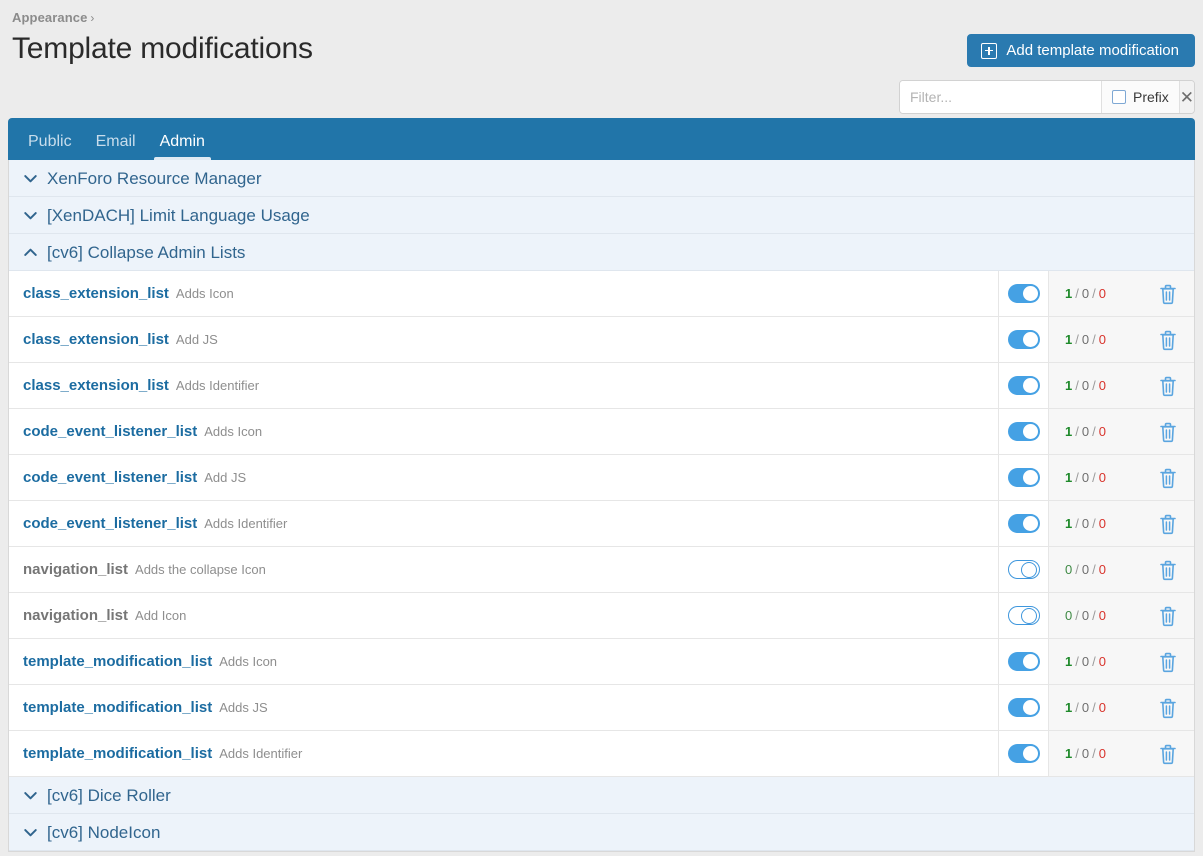 The height and width of the screenshot is (856, 1203). What do you see at coordinates (109, 795) in the screenshot?
I see `addon-group-label: [cv6] Dice Roller` at bounding box center [109, 795].